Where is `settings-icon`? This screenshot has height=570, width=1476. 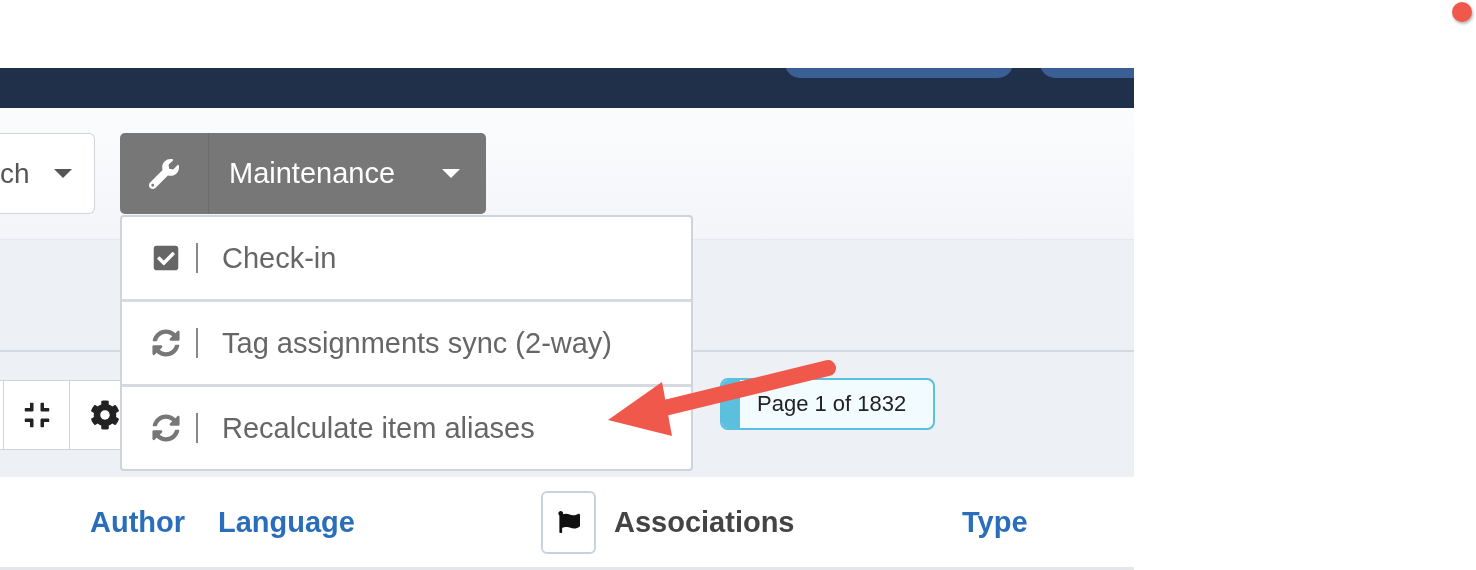
settings-icon is located at coordinates (104, 414).